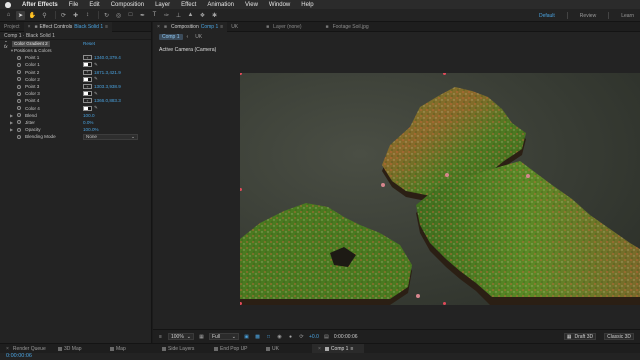 This screenshot has width=640, height=360. Describe the element at coordinates (627, 16) in the screenshot. I see `workspace-learn: Learn` at that location.